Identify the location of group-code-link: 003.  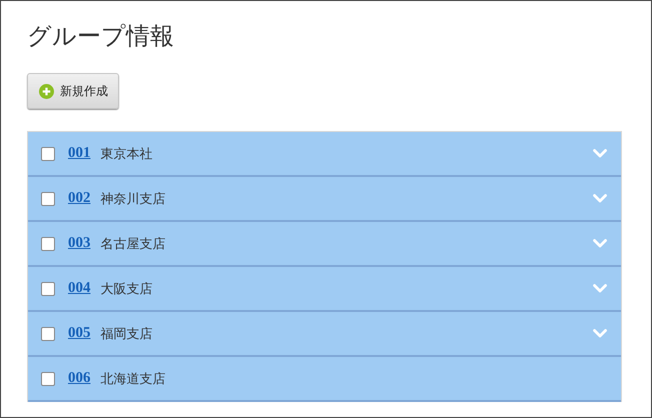
(79, 243).